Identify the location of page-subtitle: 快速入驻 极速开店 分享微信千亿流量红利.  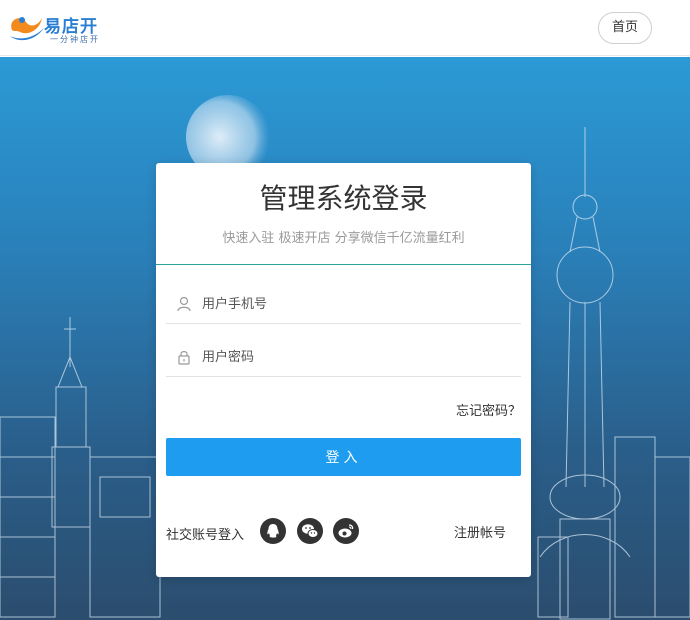
(343, 238).